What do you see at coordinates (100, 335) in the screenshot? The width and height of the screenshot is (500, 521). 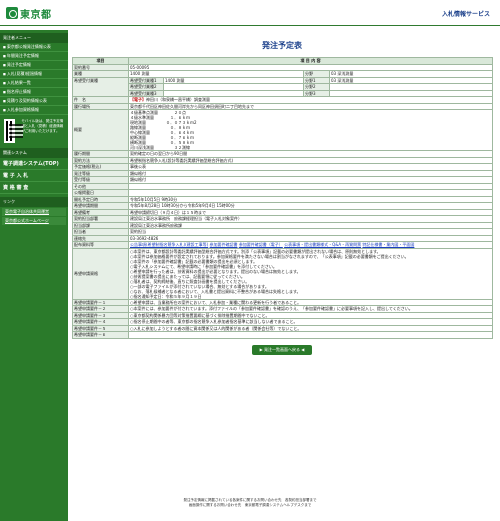 I see `cond6-label: 希望申請要件－６` at bounding box center [100, 335].